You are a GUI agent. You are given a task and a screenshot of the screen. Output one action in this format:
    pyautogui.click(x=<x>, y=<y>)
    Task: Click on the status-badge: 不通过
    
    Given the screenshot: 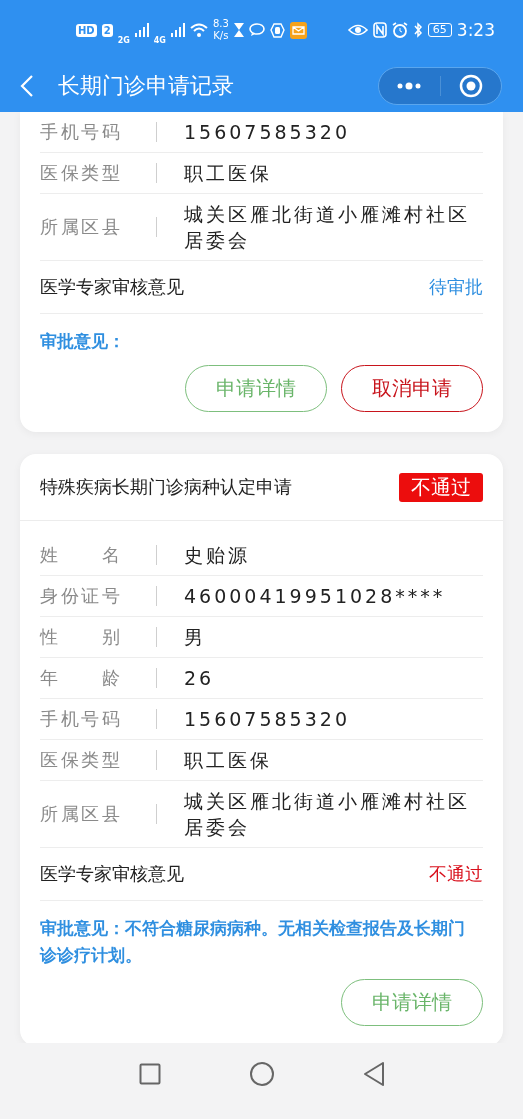 What is the action you would take?
    pyautogui.click(x=441, y=487)
    